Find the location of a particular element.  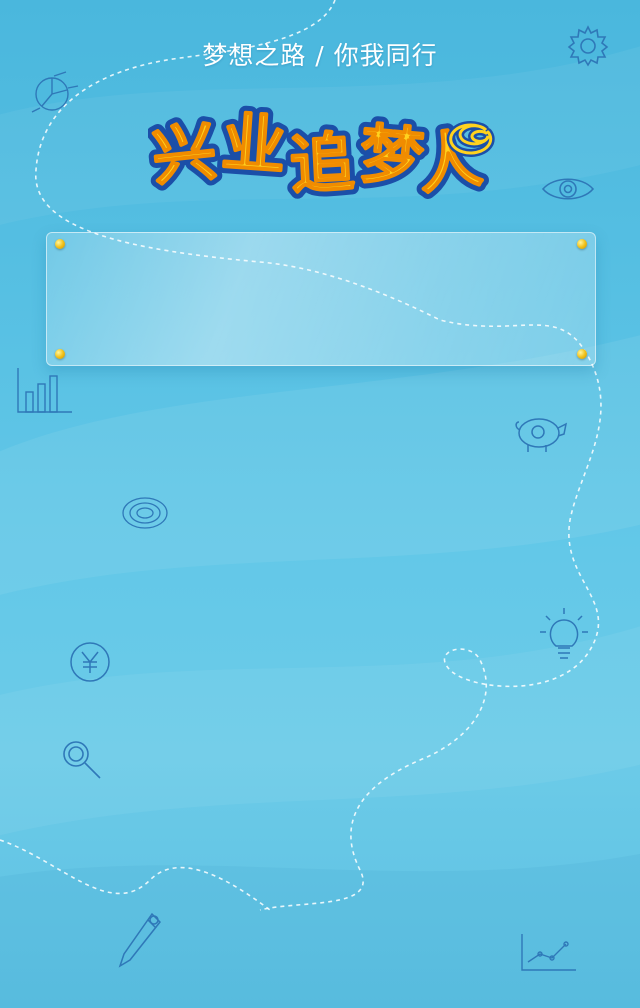

svg-text: 追 is located at coordinates (322, 164).